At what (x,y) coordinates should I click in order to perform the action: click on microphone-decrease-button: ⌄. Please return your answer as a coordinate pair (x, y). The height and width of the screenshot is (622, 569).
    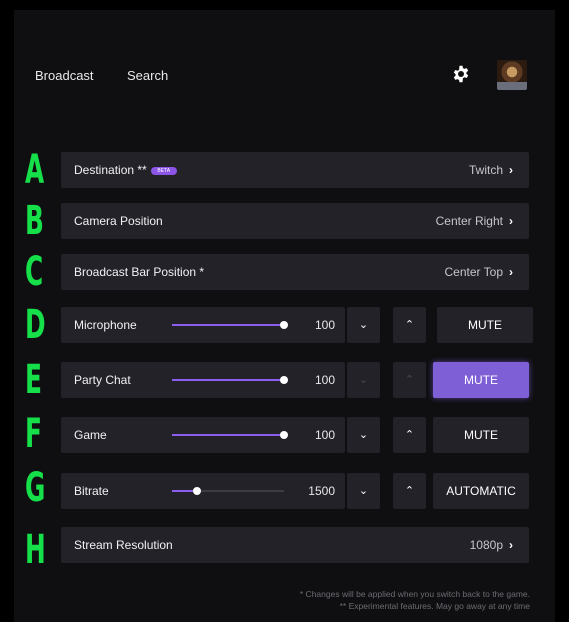
    Looking at the image, I should click on (363, 325).